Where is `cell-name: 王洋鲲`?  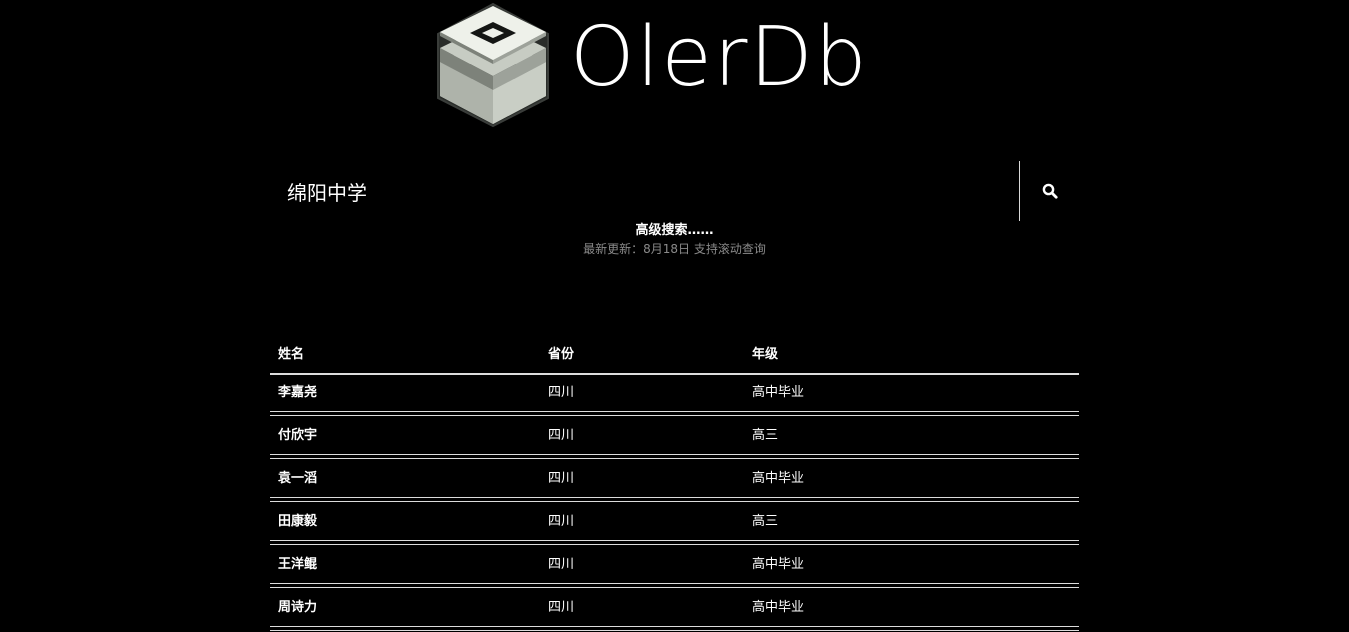 cell-name: 王洋鲲 is located at coordinates (298, 564).